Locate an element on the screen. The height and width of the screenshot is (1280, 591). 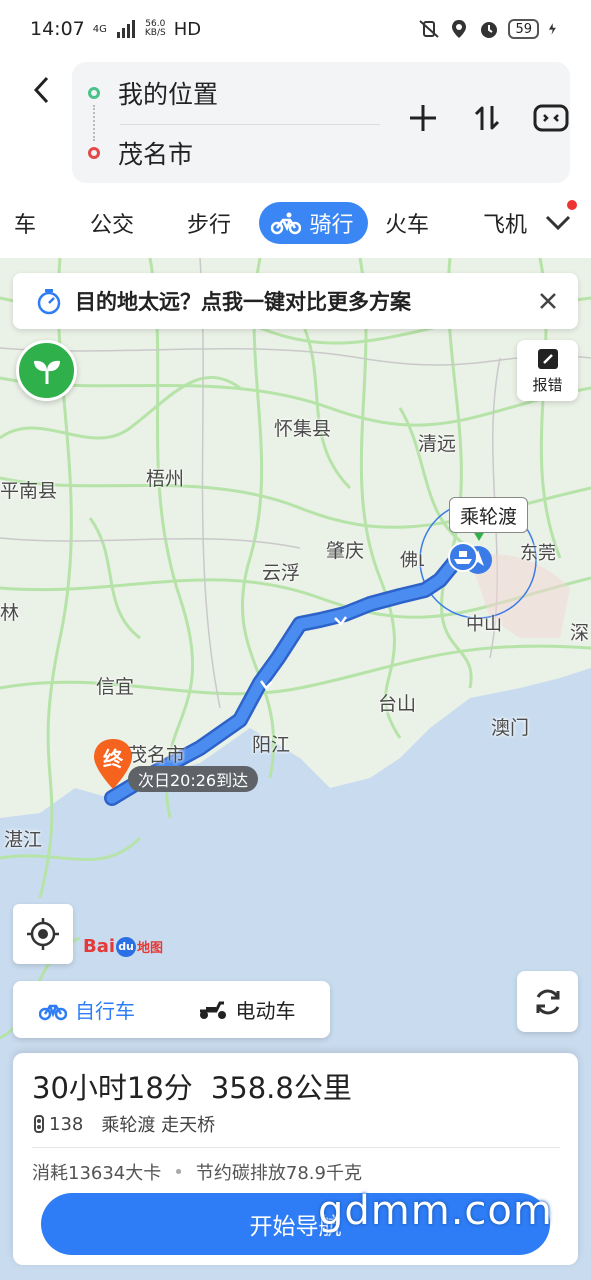
battery-indicator: 59 is located at coordinates (523, 29).